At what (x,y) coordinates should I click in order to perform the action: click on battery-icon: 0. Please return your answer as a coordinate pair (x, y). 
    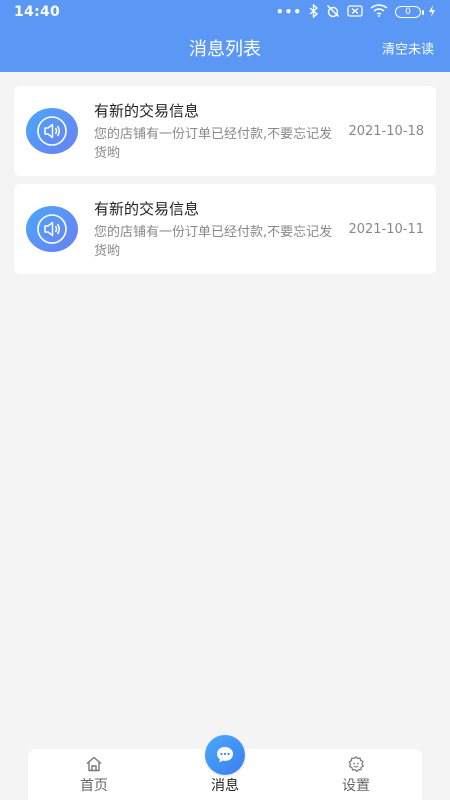
    Looking at the image, I should click on (409, 12).